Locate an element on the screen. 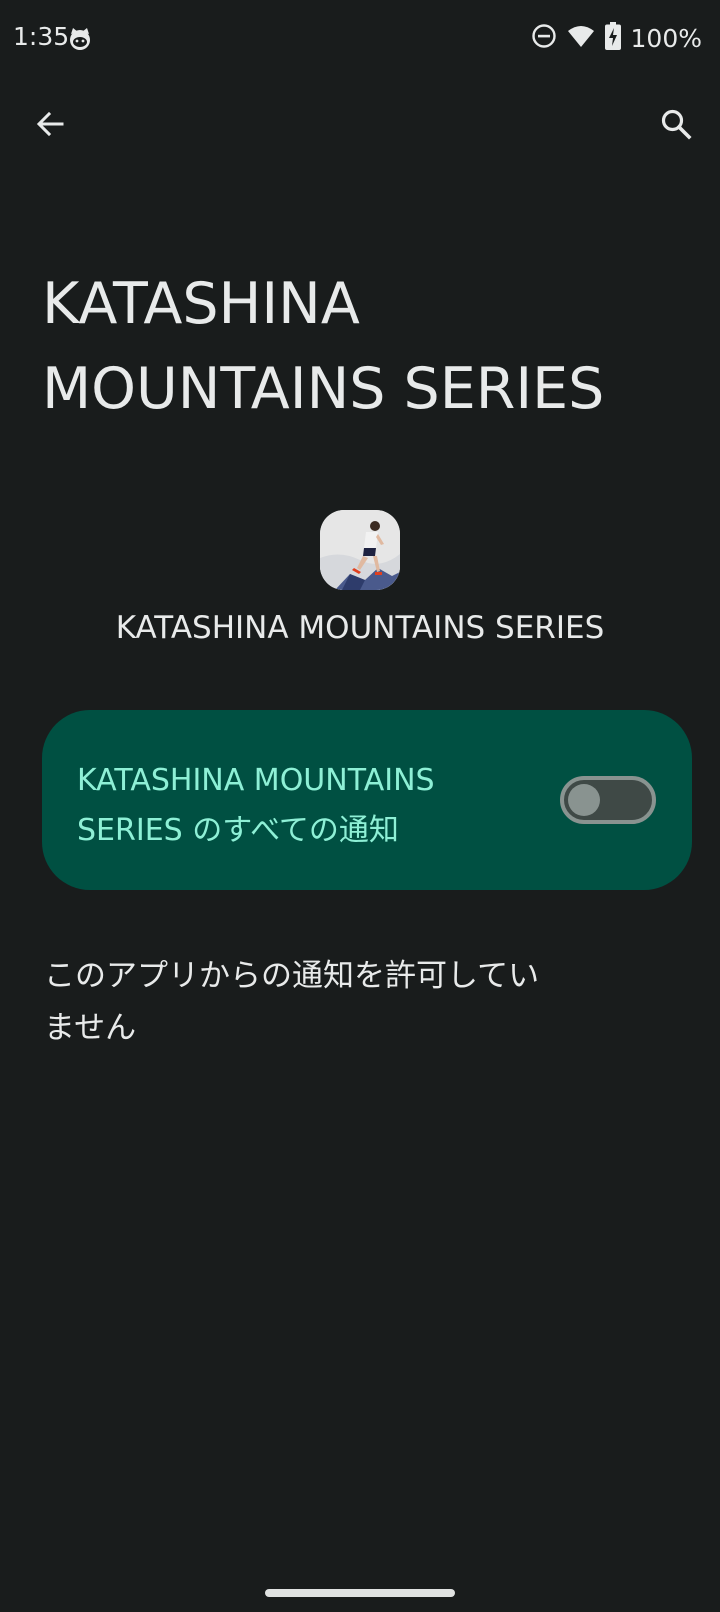  battery-charging-icon is located at coordinates (612, 38).